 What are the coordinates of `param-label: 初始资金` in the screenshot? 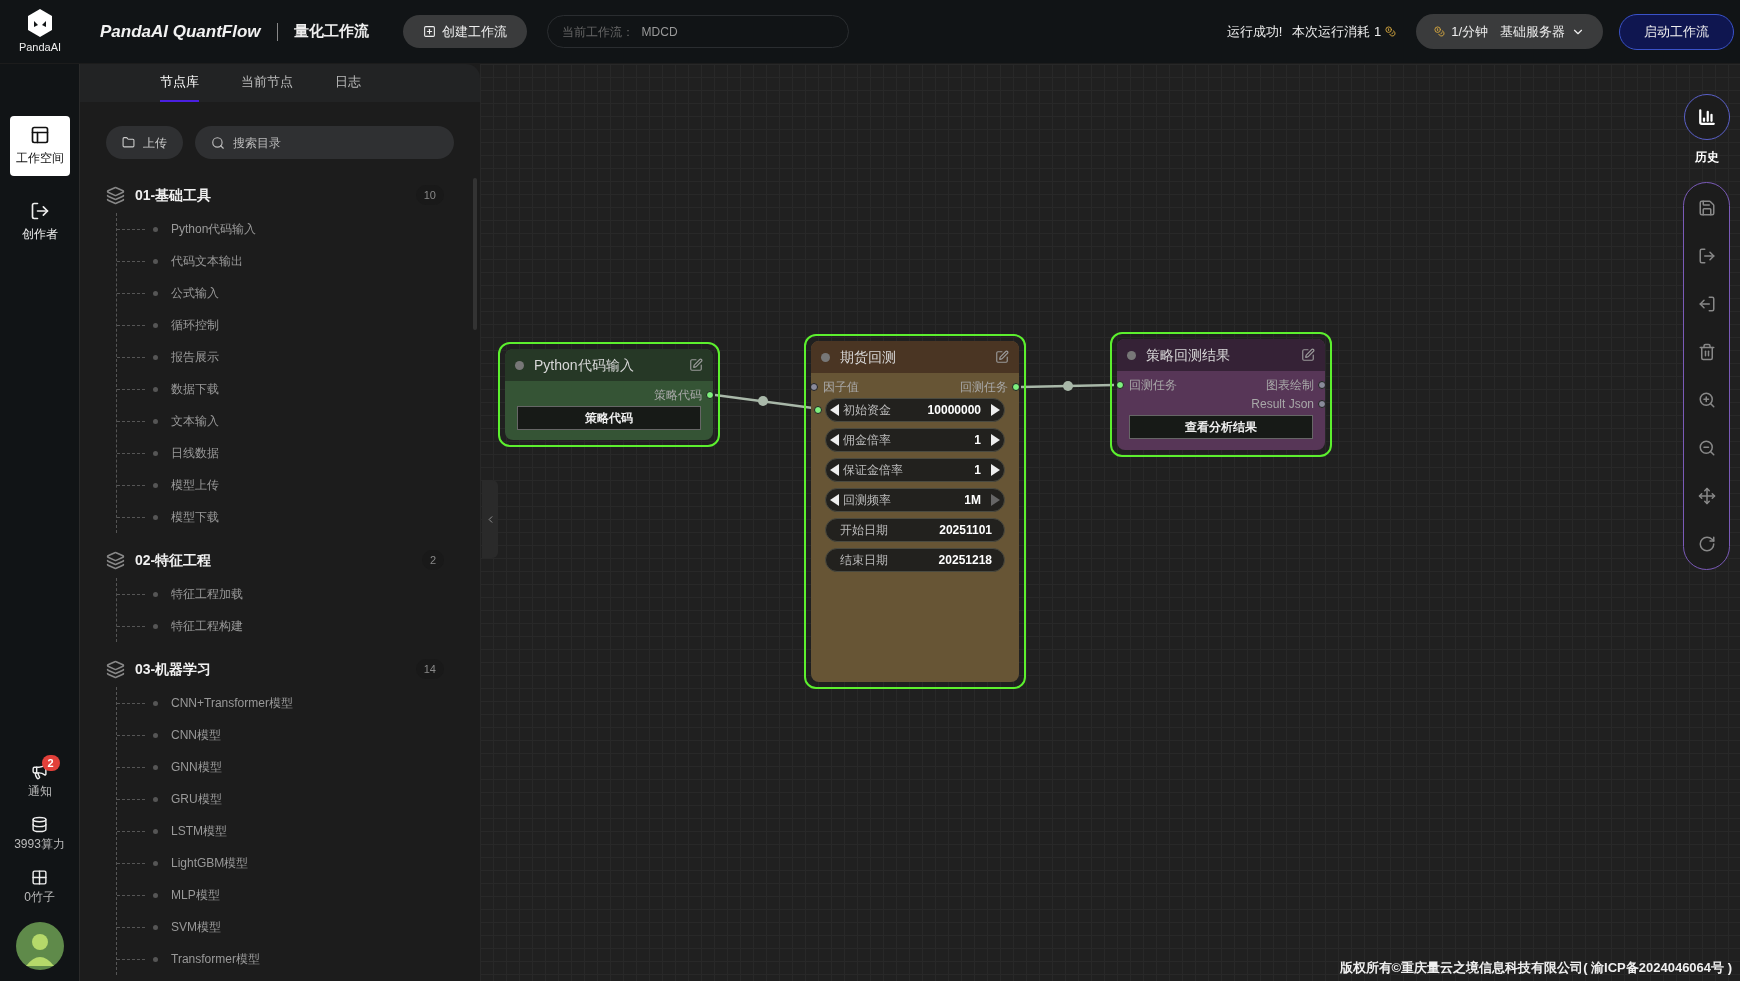 It's located at (867, 410).